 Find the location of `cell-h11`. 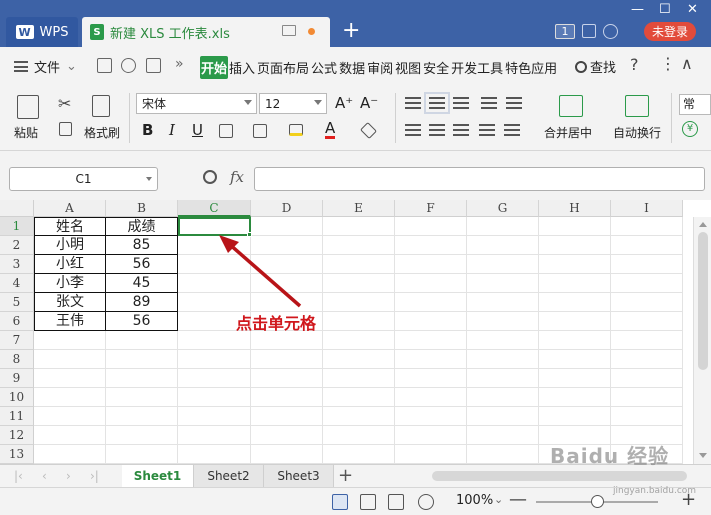

cell-h11 is located at coordinates (575, 416).